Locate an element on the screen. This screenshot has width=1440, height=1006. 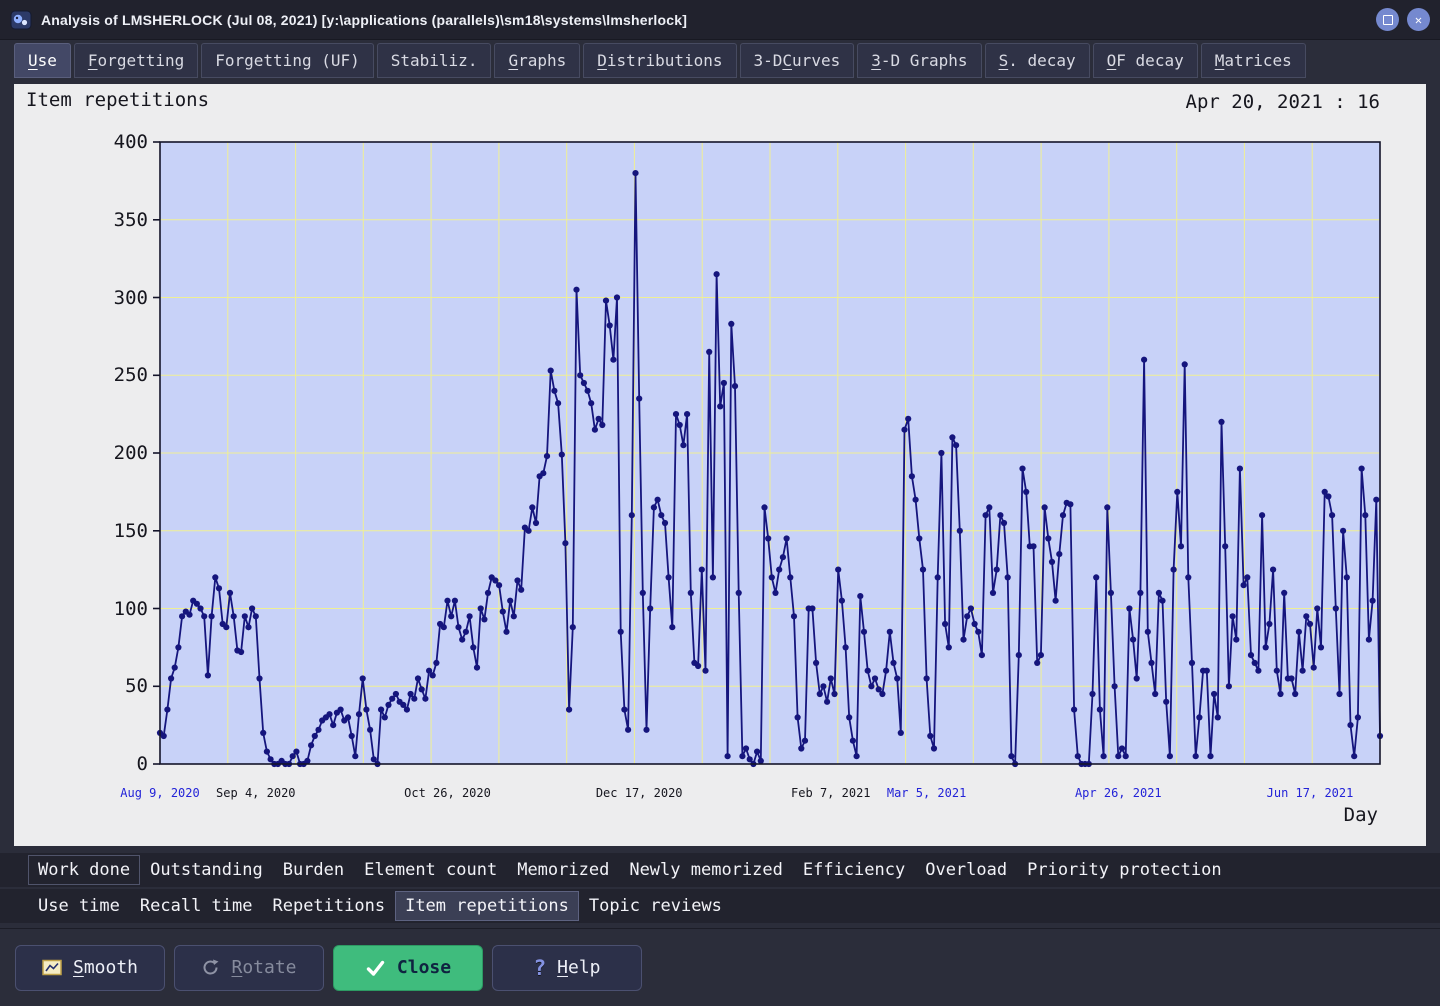
y-tick-label: 0 is located at coordinates (142, 764).